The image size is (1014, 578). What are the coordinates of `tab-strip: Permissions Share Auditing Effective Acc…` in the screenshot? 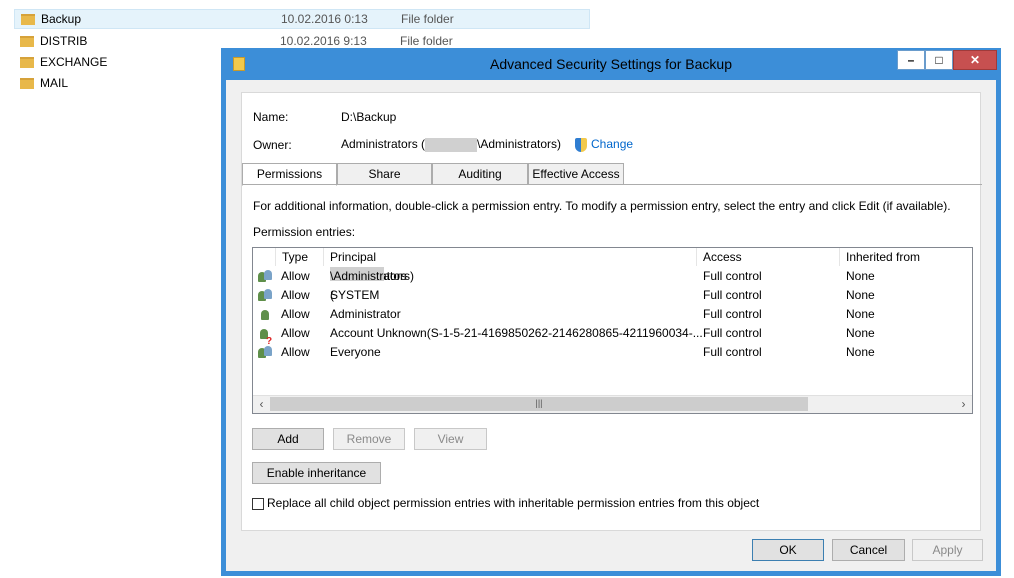 It's located at (612, 174).